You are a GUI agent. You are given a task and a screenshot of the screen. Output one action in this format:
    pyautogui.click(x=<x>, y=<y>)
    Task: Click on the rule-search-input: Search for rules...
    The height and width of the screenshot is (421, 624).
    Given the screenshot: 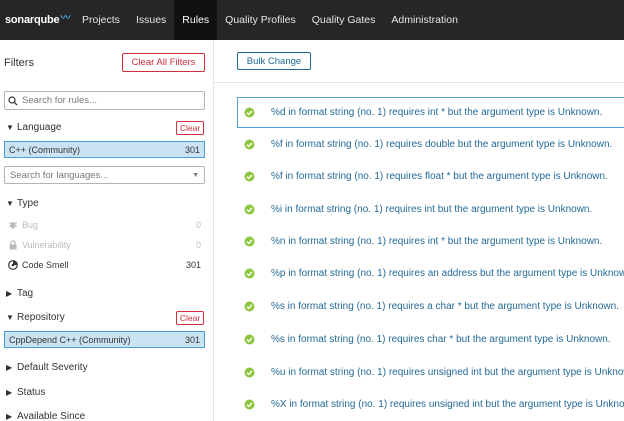 What is the action you would take?
    pyautogui.click(x=104, y=100)
    